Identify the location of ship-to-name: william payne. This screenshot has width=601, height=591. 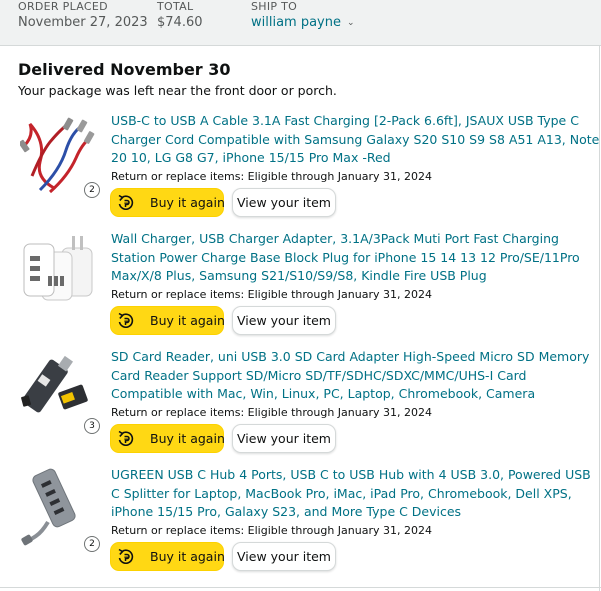
(296, 22).